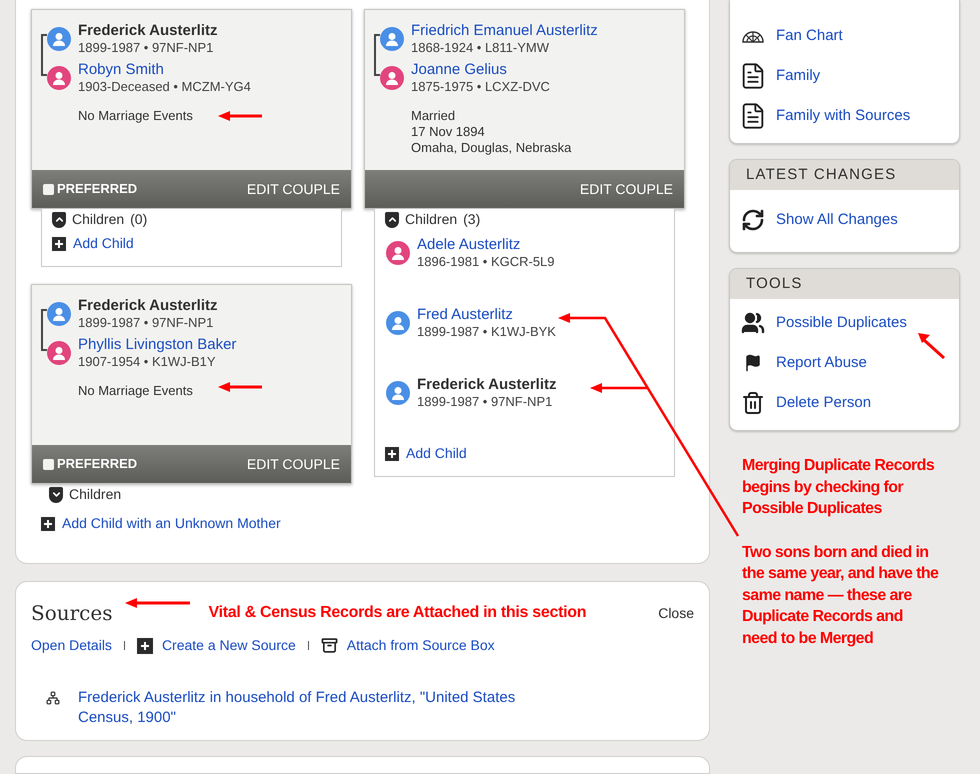 The width and height of the screenshot is (980, 774). I want to click on add-child-link: Add Child with an Unknown Mother, so click(171, 523).